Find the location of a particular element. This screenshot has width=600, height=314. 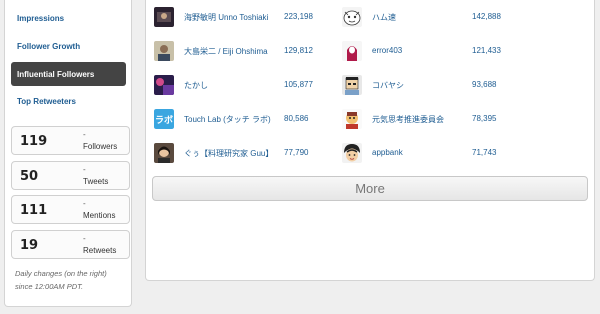

follower-name: 海野敏明 Unno Toshiaki is located at coordinates (226, 17).